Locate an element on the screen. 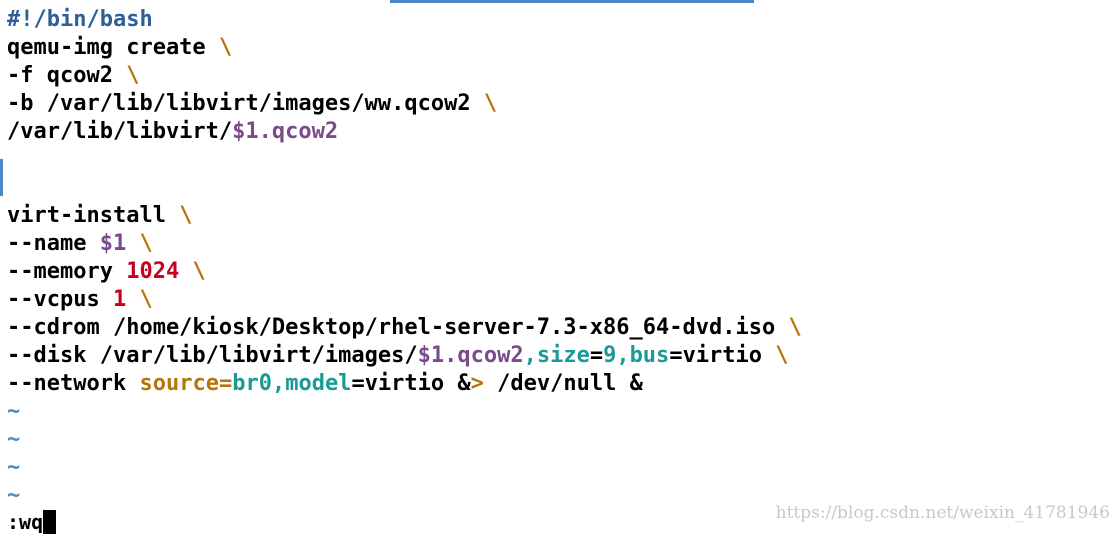  window-left-accent is located at coordinates (1, 177).